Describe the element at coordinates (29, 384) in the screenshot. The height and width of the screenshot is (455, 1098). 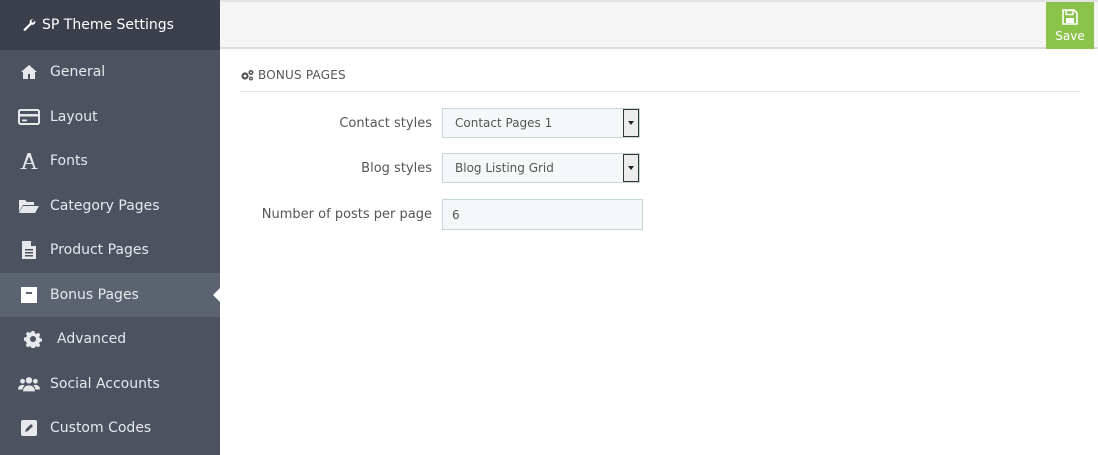
I see `users-icon` at that location.